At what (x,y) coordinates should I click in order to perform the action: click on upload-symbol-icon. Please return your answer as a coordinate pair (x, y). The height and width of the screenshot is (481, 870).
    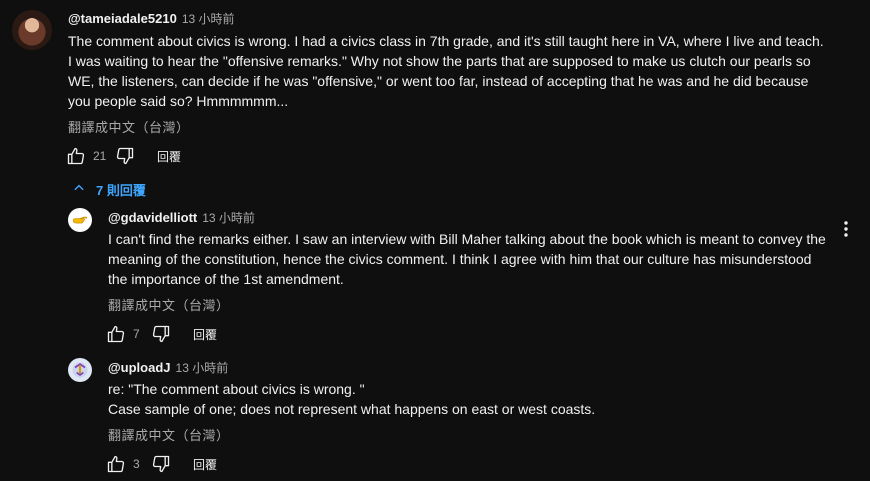
    Looking at the image, I should click on (80, 370).